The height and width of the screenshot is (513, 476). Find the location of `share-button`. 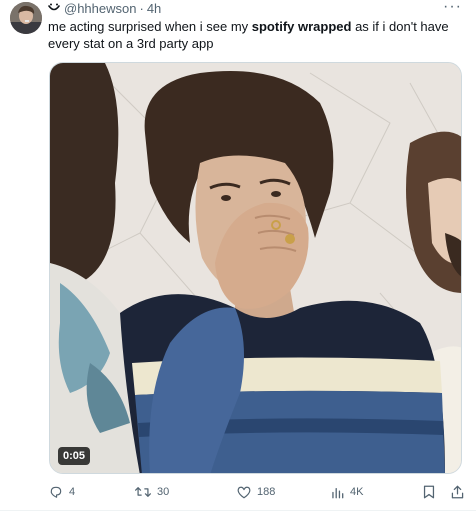

share-button is located at coordinates (457, 492).